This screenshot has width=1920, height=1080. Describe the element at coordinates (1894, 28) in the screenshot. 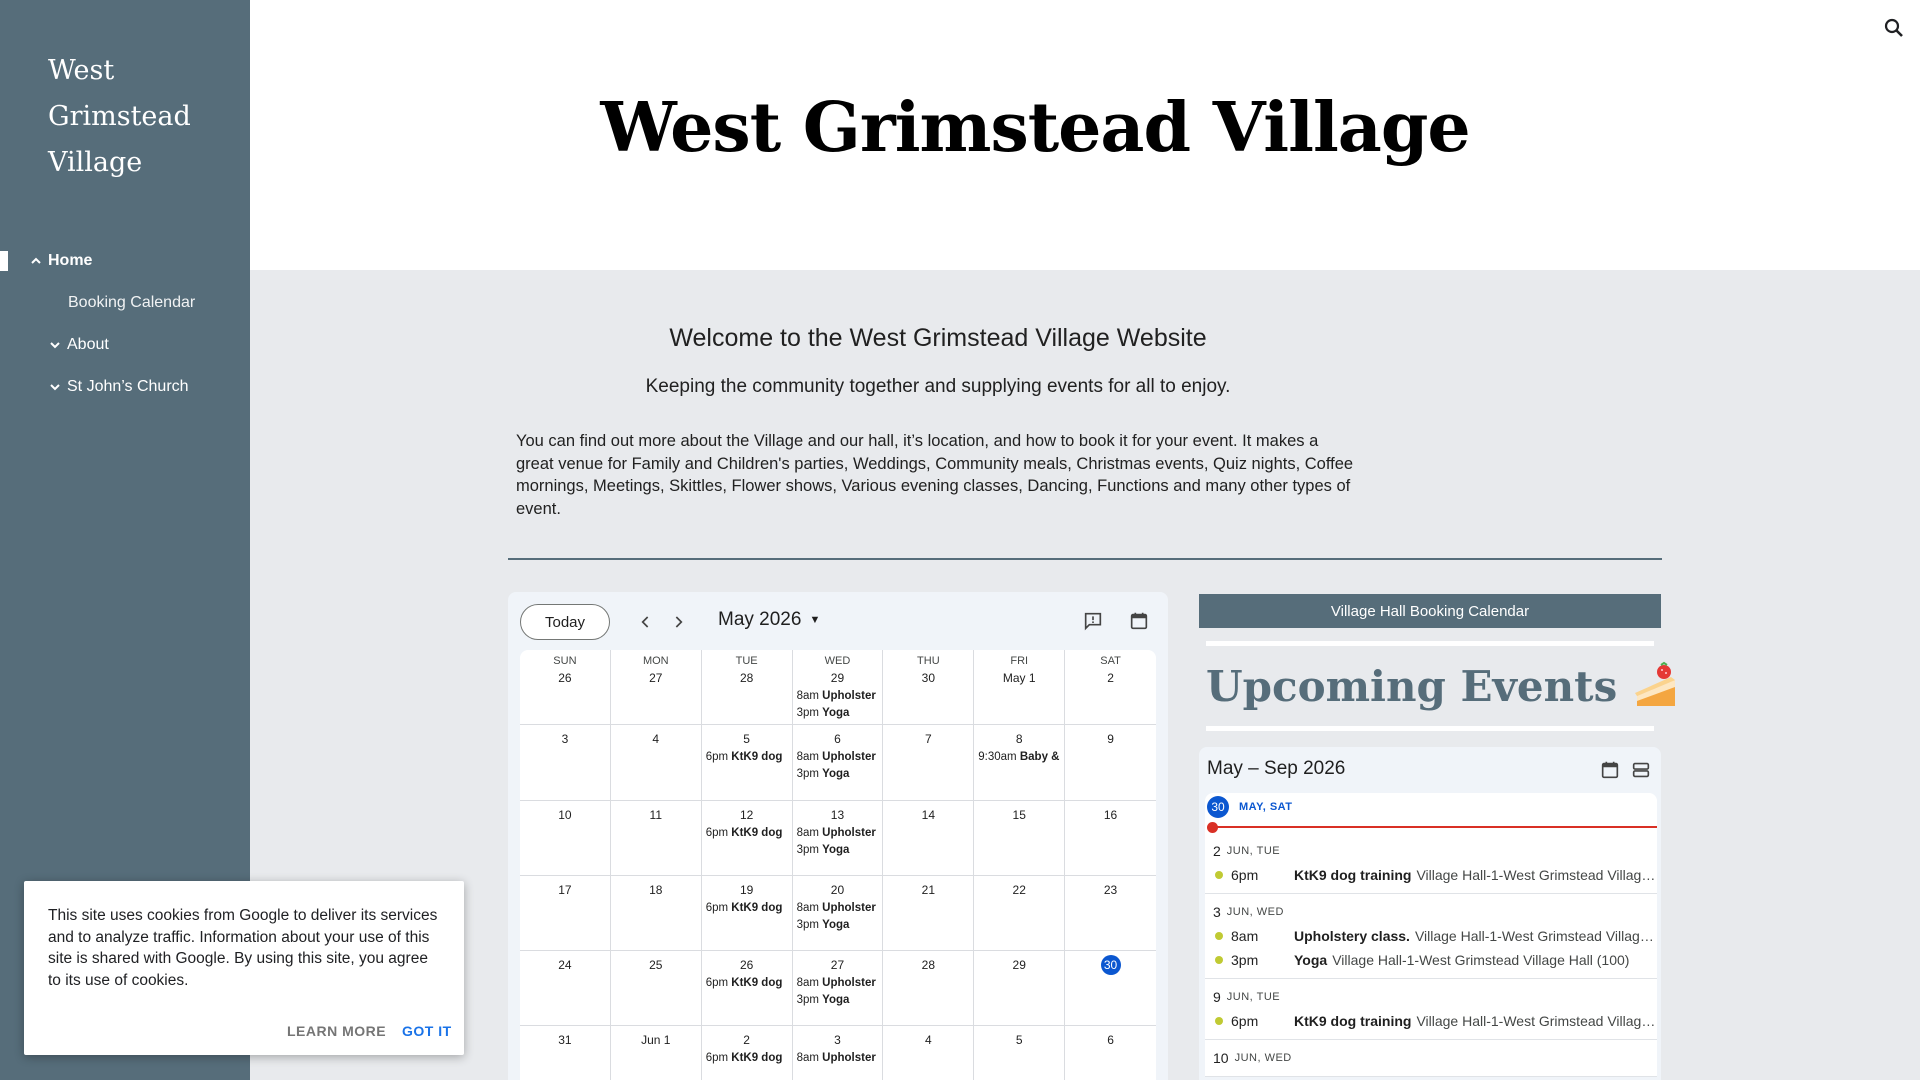

I see `search-icon` at that location.